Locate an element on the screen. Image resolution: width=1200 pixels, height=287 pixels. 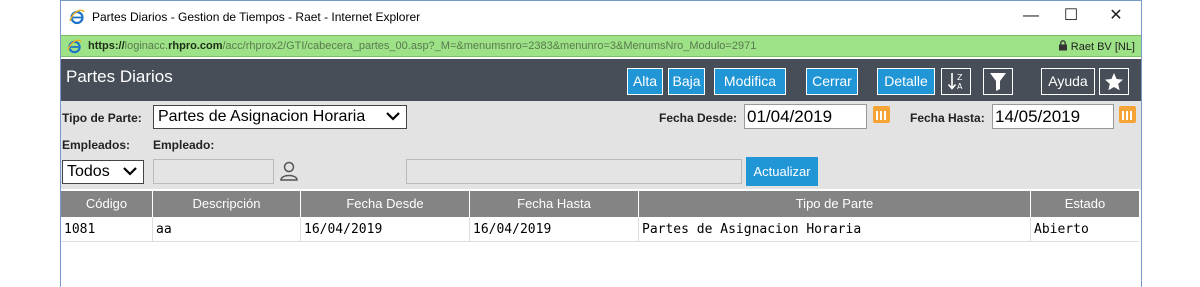
column-header: Estado is located at coordinates (1085, 204).